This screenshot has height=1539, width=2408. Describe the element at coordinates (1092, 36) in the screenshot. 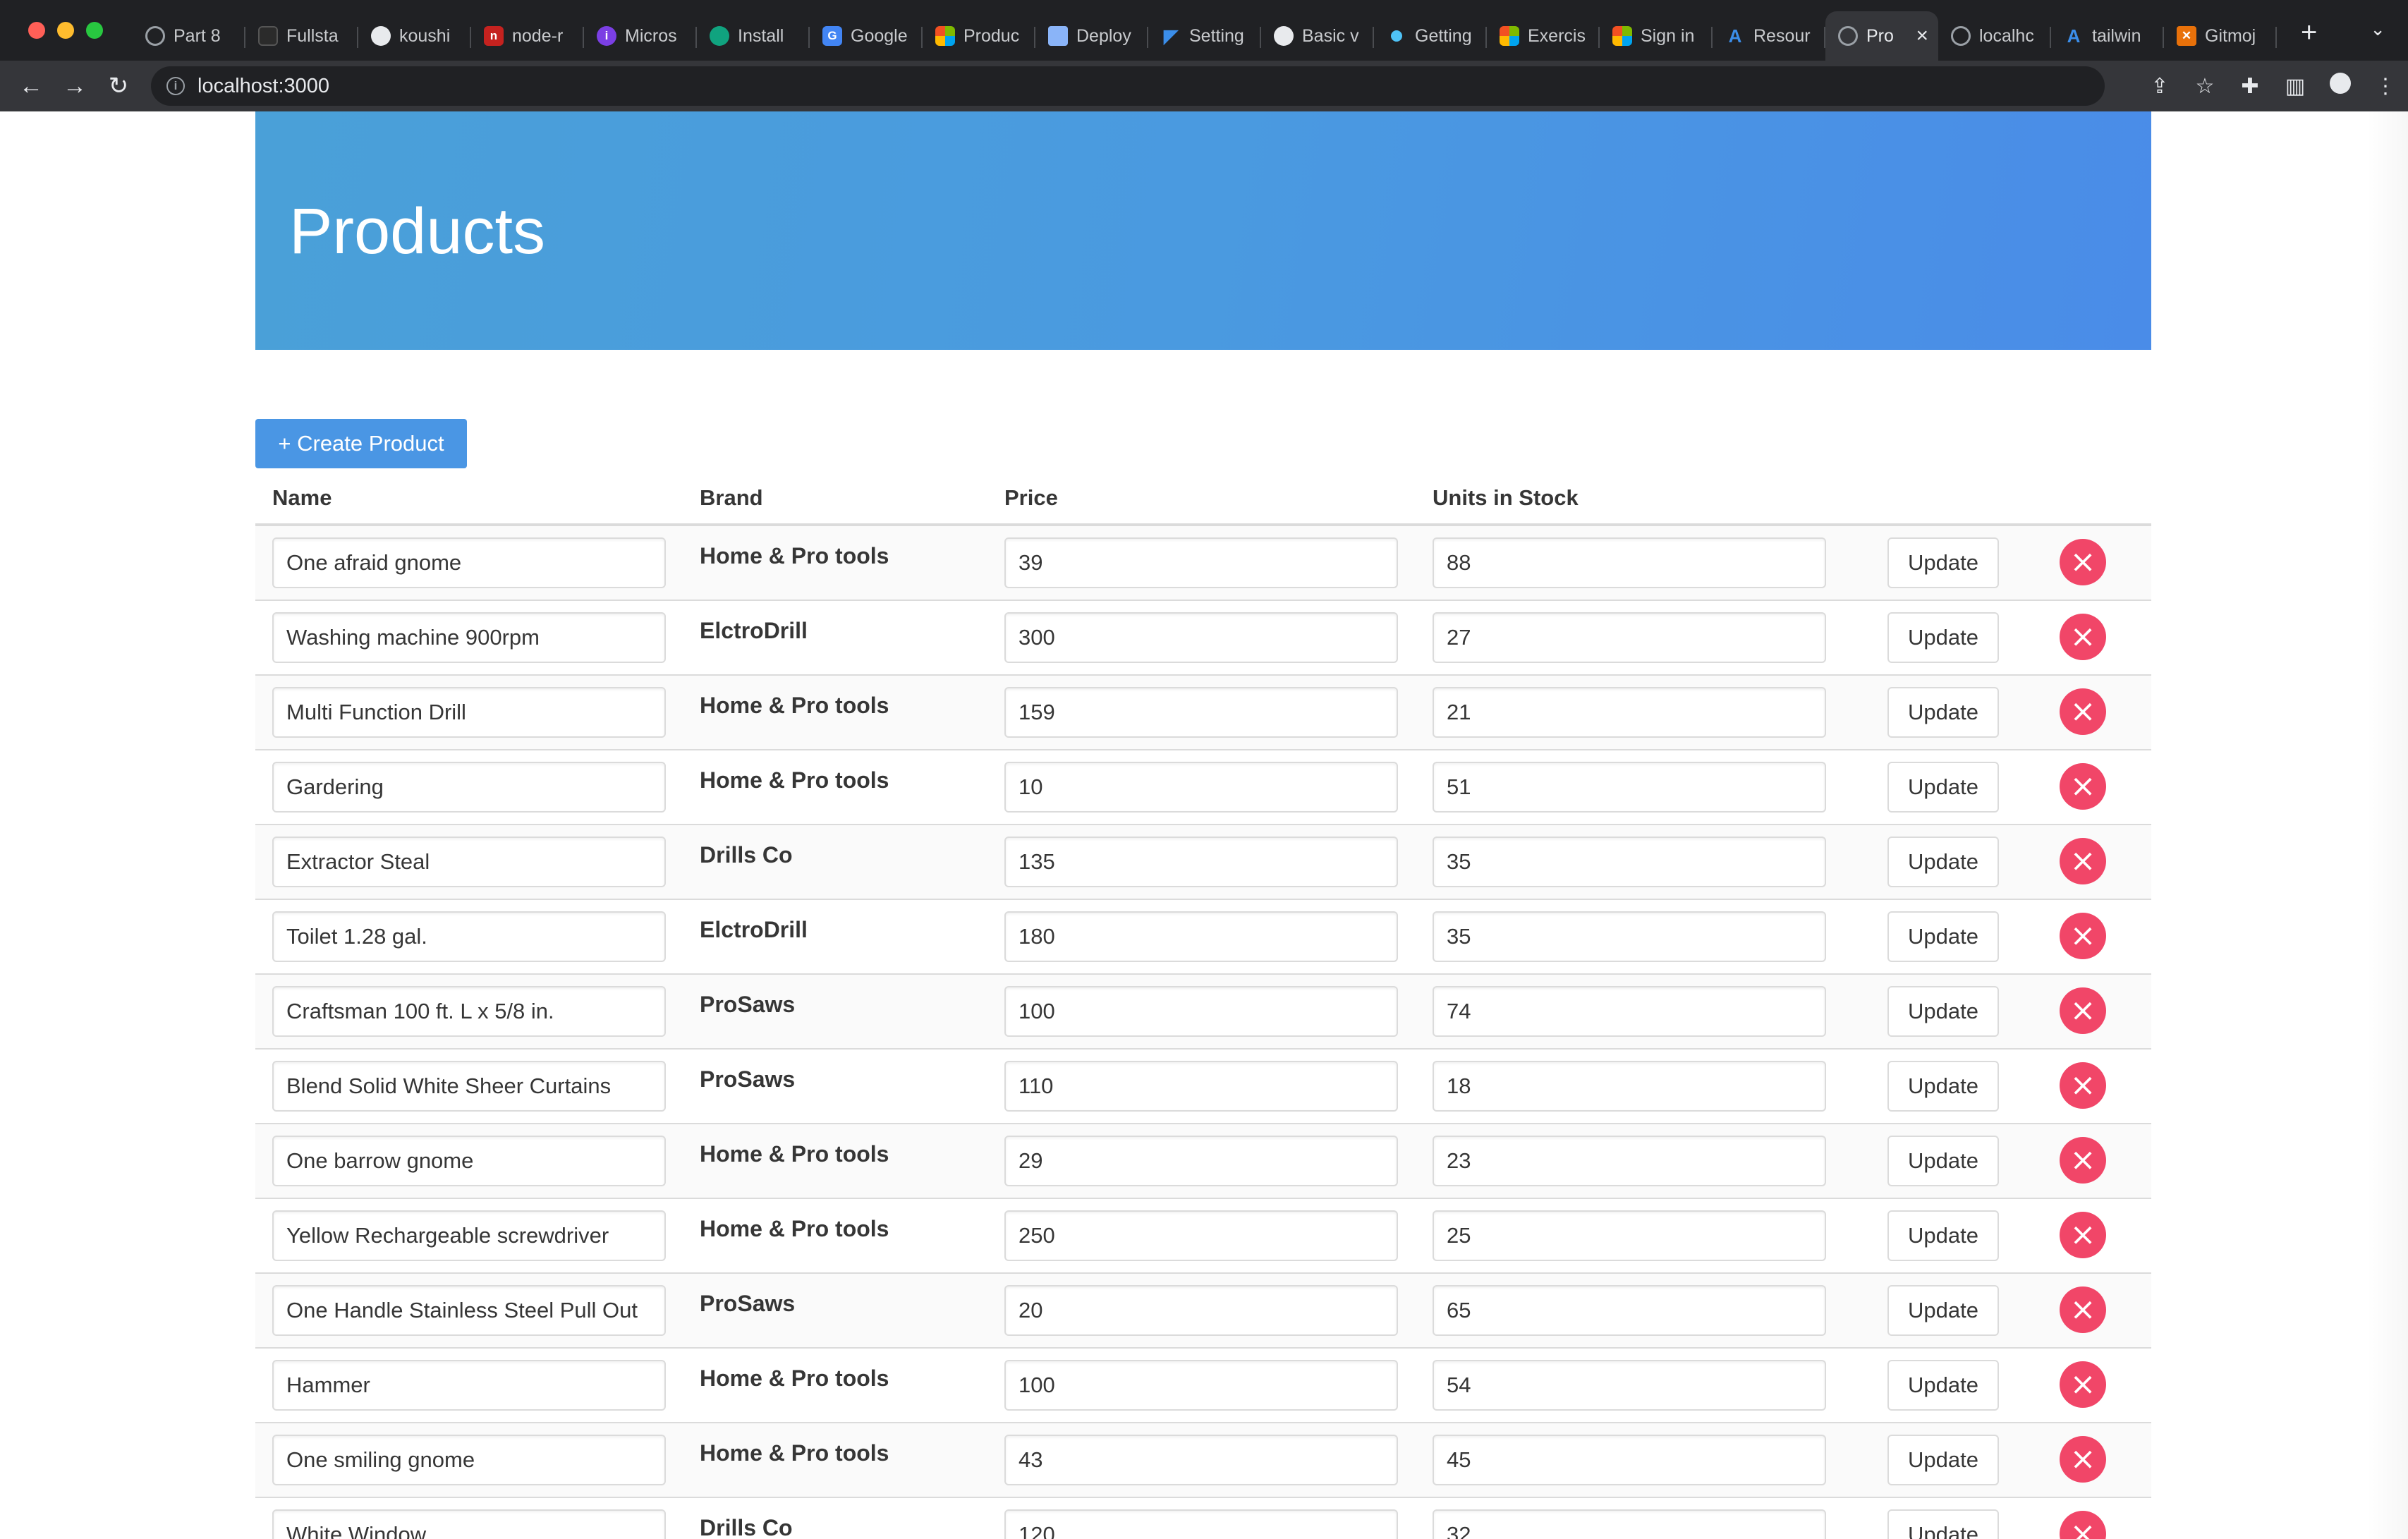

I see `browser-tab: Deploy` at that location.